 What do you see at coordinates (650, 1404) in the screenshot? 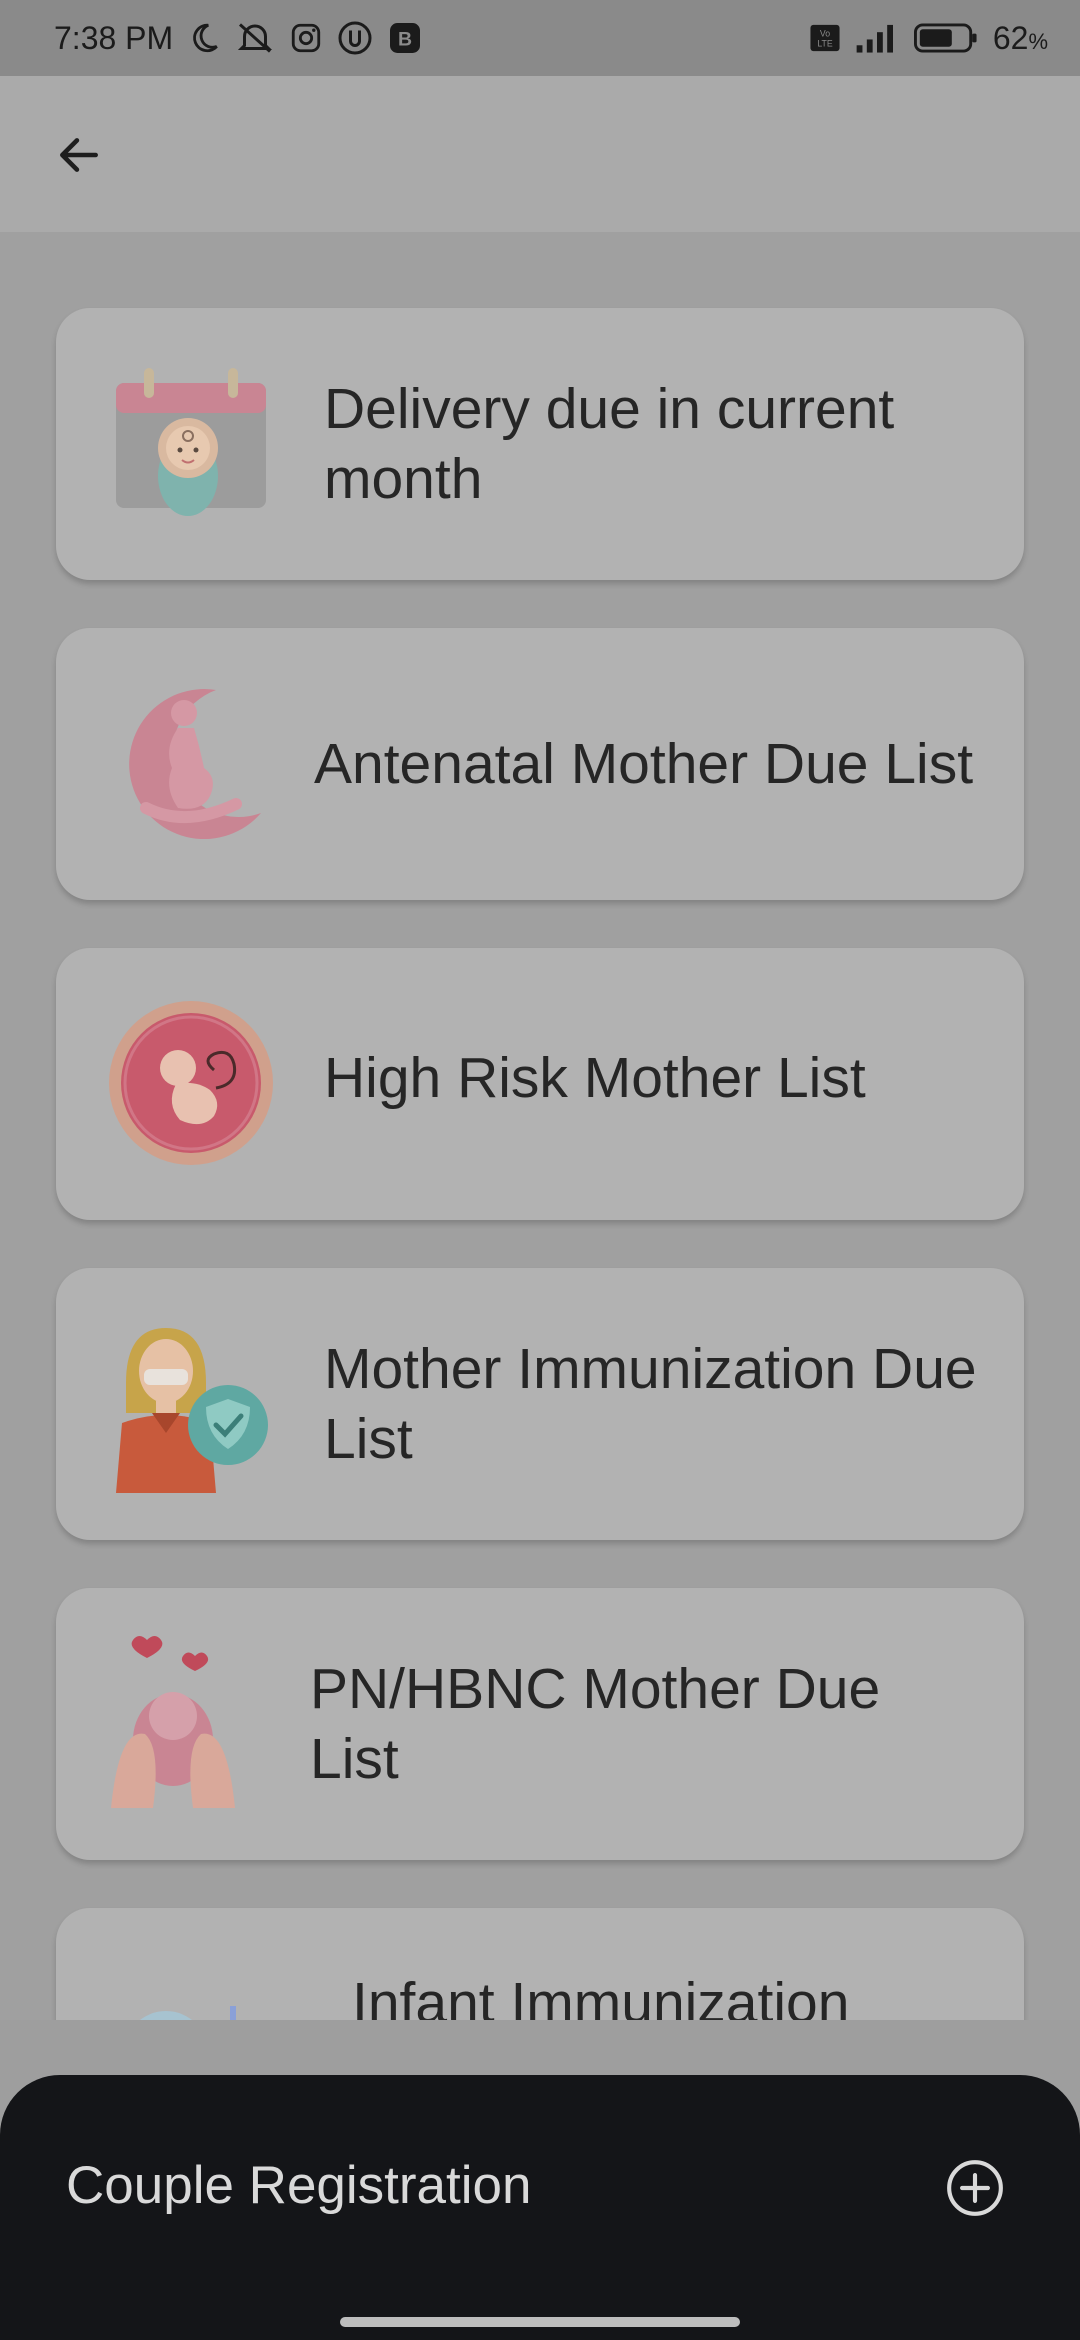
I see `list-item-label: Mother Immunization Due List` at bounding box center [650, 1404].